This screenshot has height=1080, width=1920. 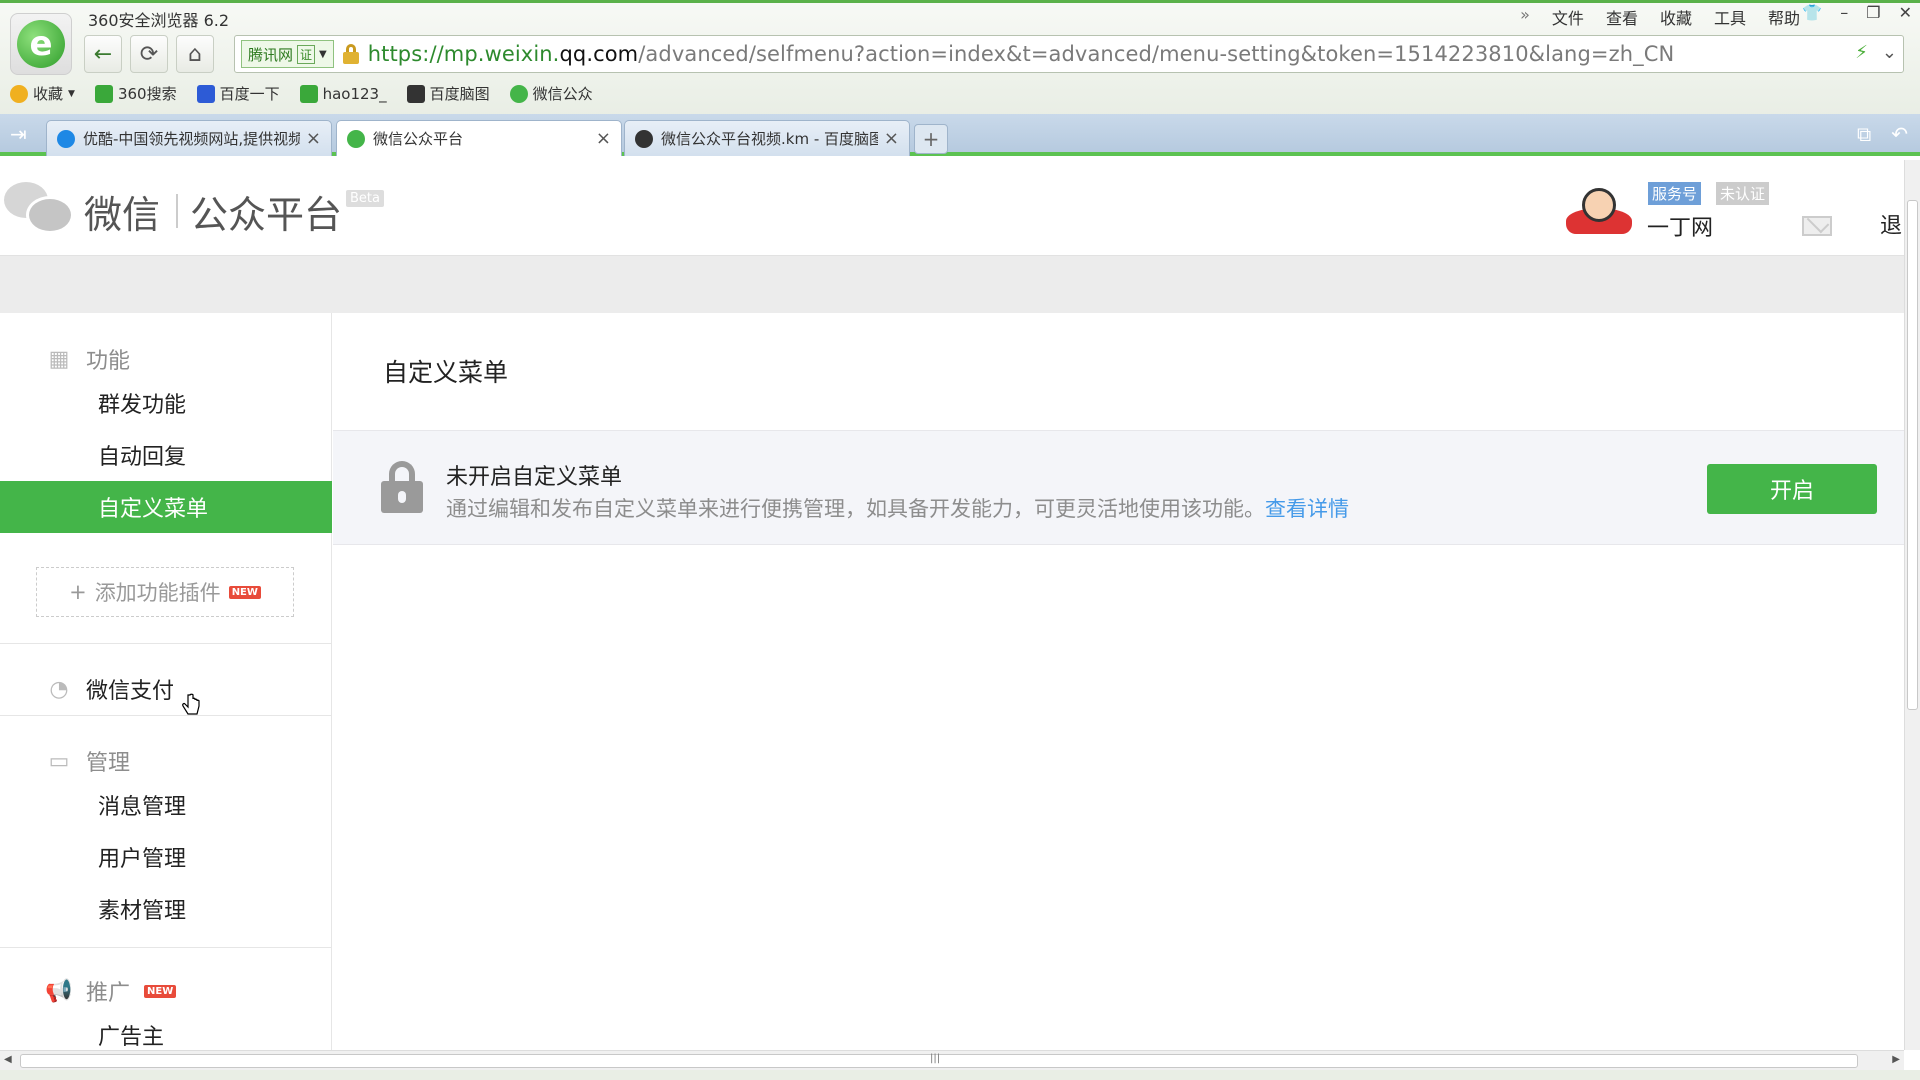 I want to click on bookmark-label: 百度一下, so click(x=249, y=94).